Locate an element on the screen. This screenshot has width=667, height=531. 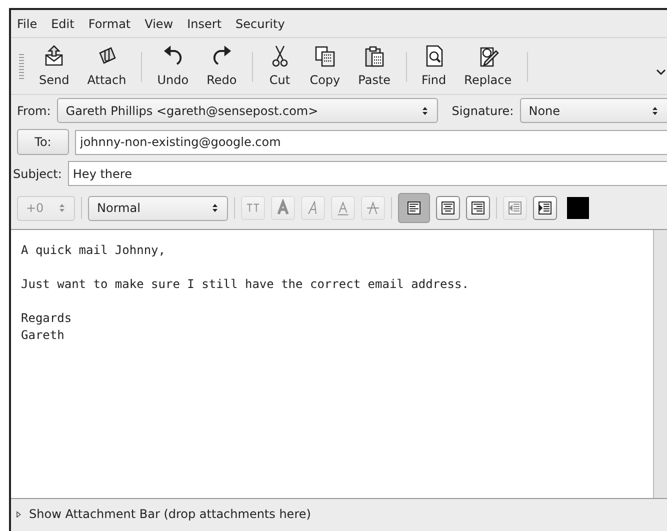
toolbar-button: Paste is located at coordinates (374, 66).